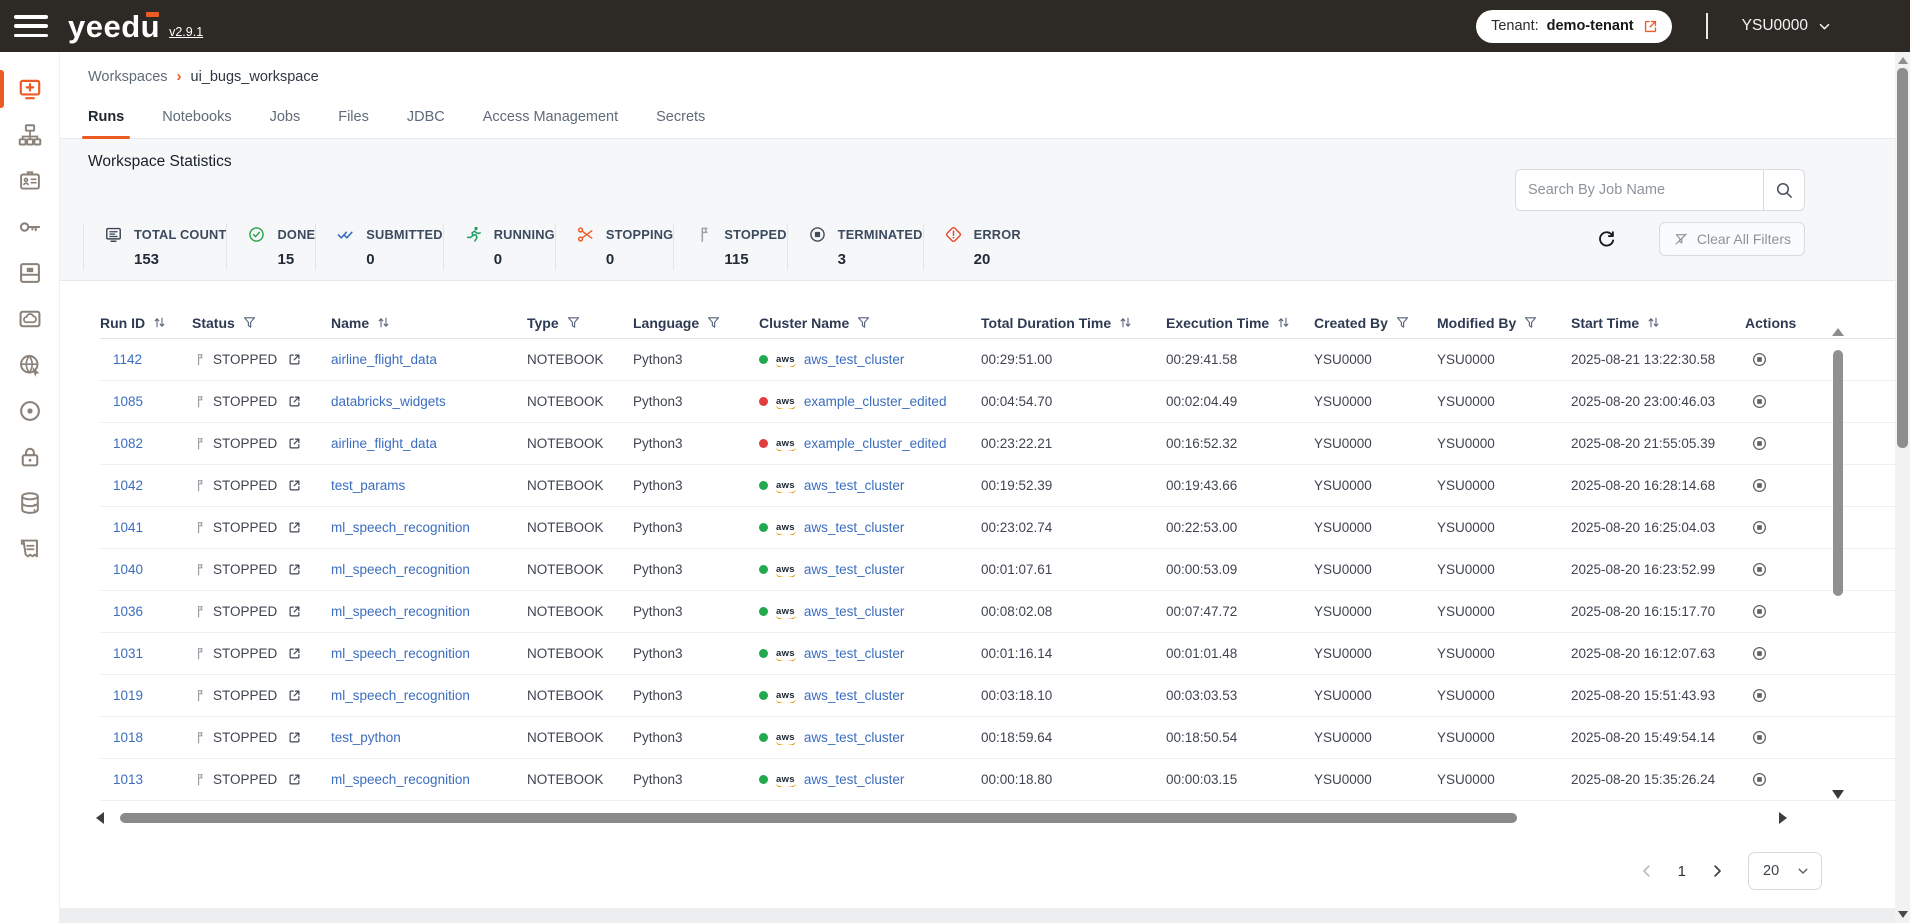 The height and width of the screenshot is (923, 1910). What do you see at coordinates (285, 123) in the screenshot?
I see `tab: Jobs` at bounding box center [285, 123].